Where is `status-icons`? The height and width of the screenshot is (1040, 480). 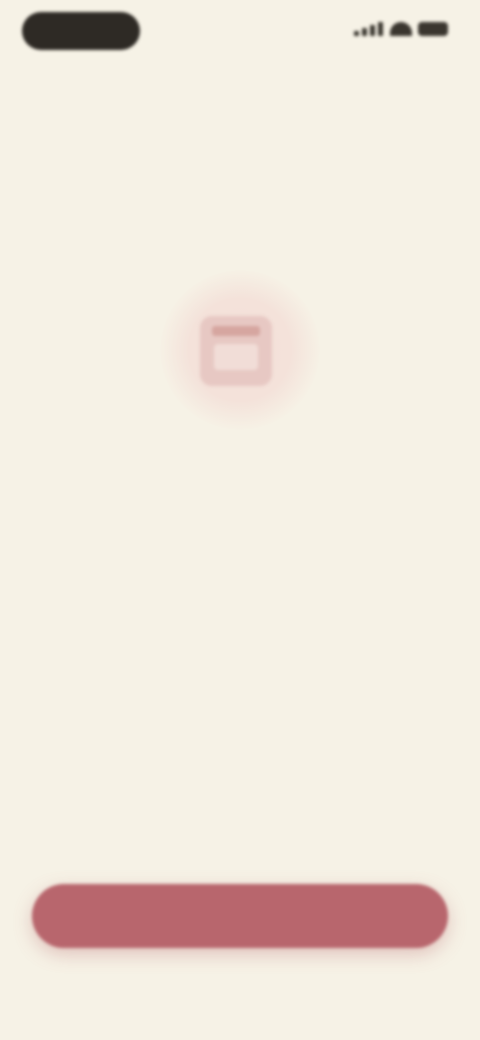 status-icons is located at coordinates (401, 29).